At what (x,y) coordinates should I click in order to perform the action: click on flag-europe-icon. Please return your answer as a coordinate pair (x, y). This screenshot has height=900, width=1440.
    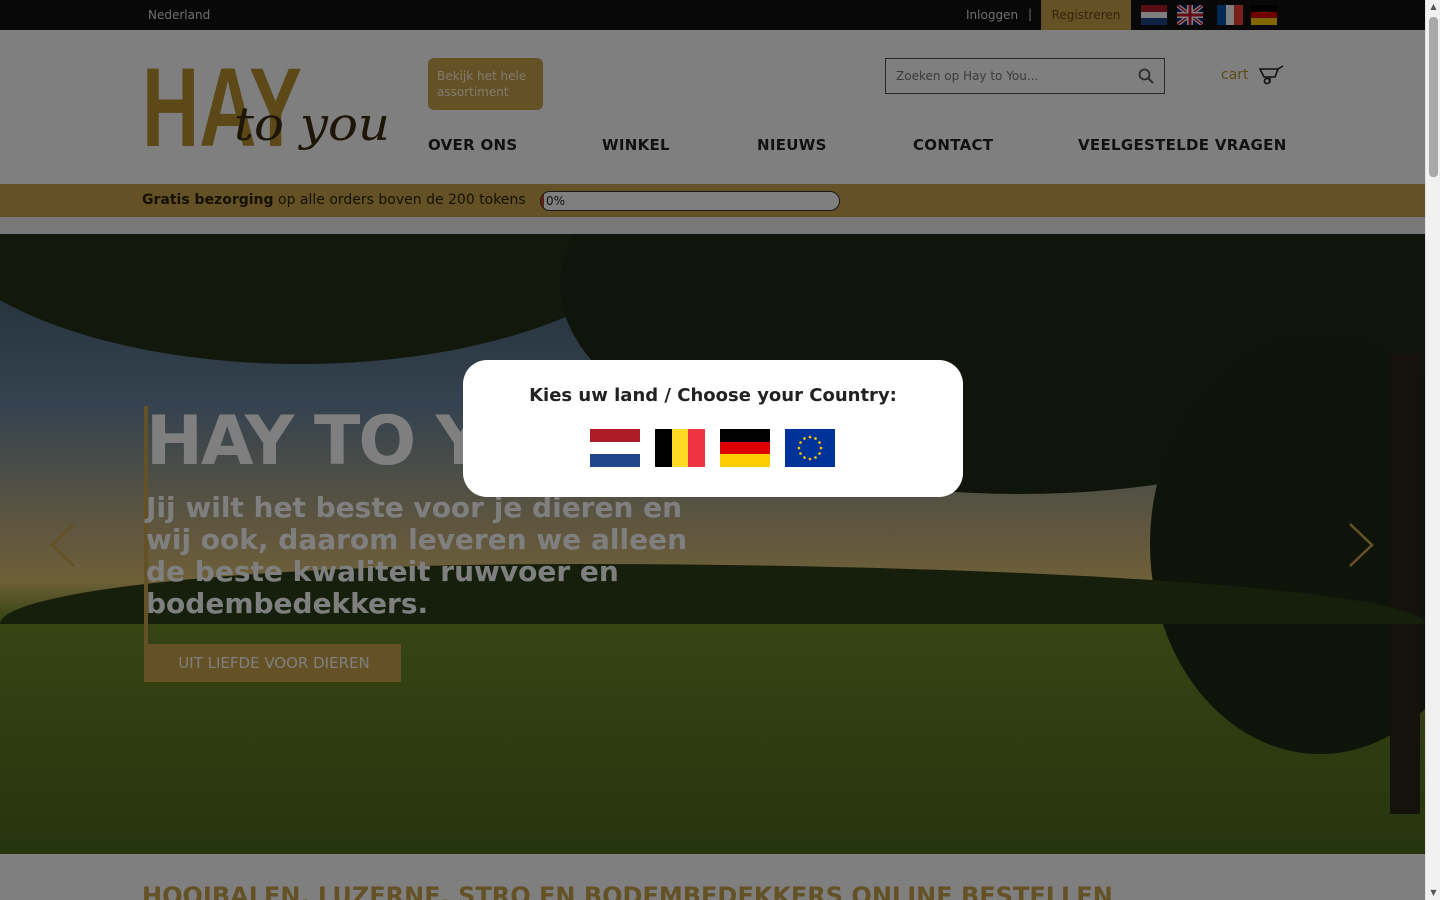
    Looking at the image, I should click on (810, 448).